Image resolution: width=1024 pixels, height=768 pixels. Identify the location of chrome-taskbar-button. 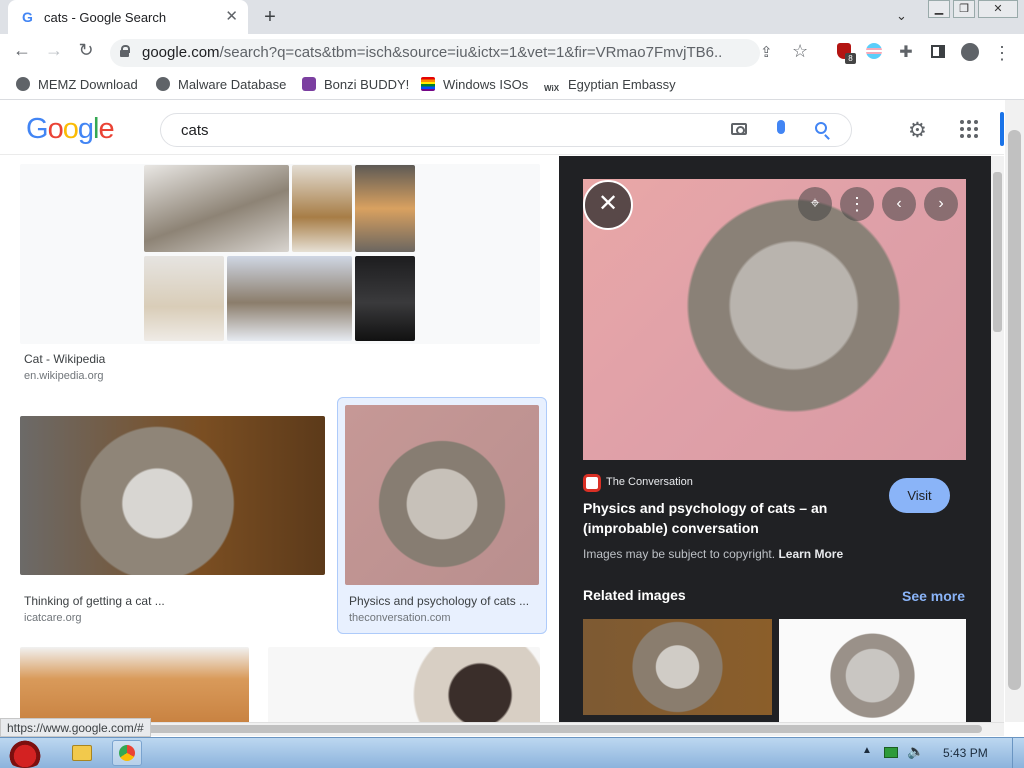
(127, 753).